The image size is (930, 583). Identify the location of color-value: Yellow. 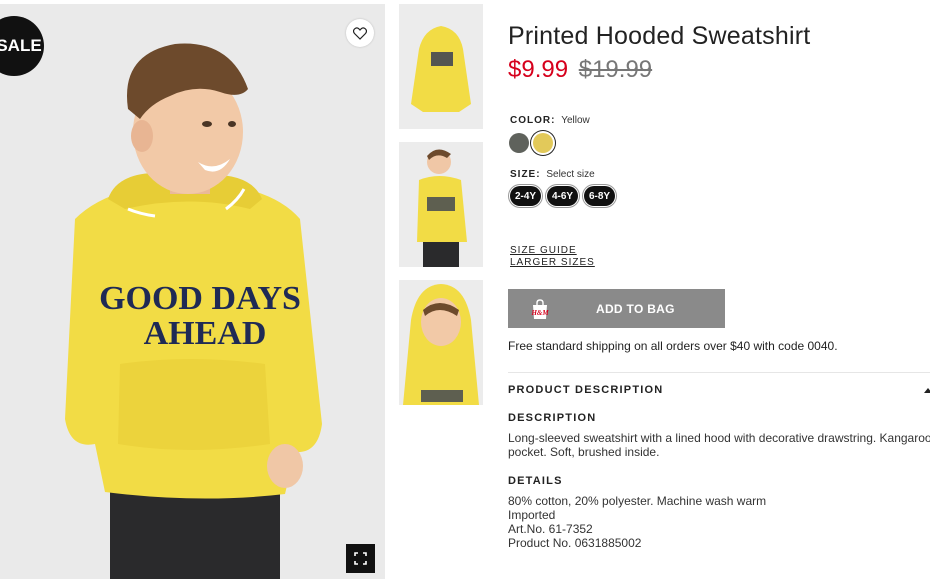
(575, 120).